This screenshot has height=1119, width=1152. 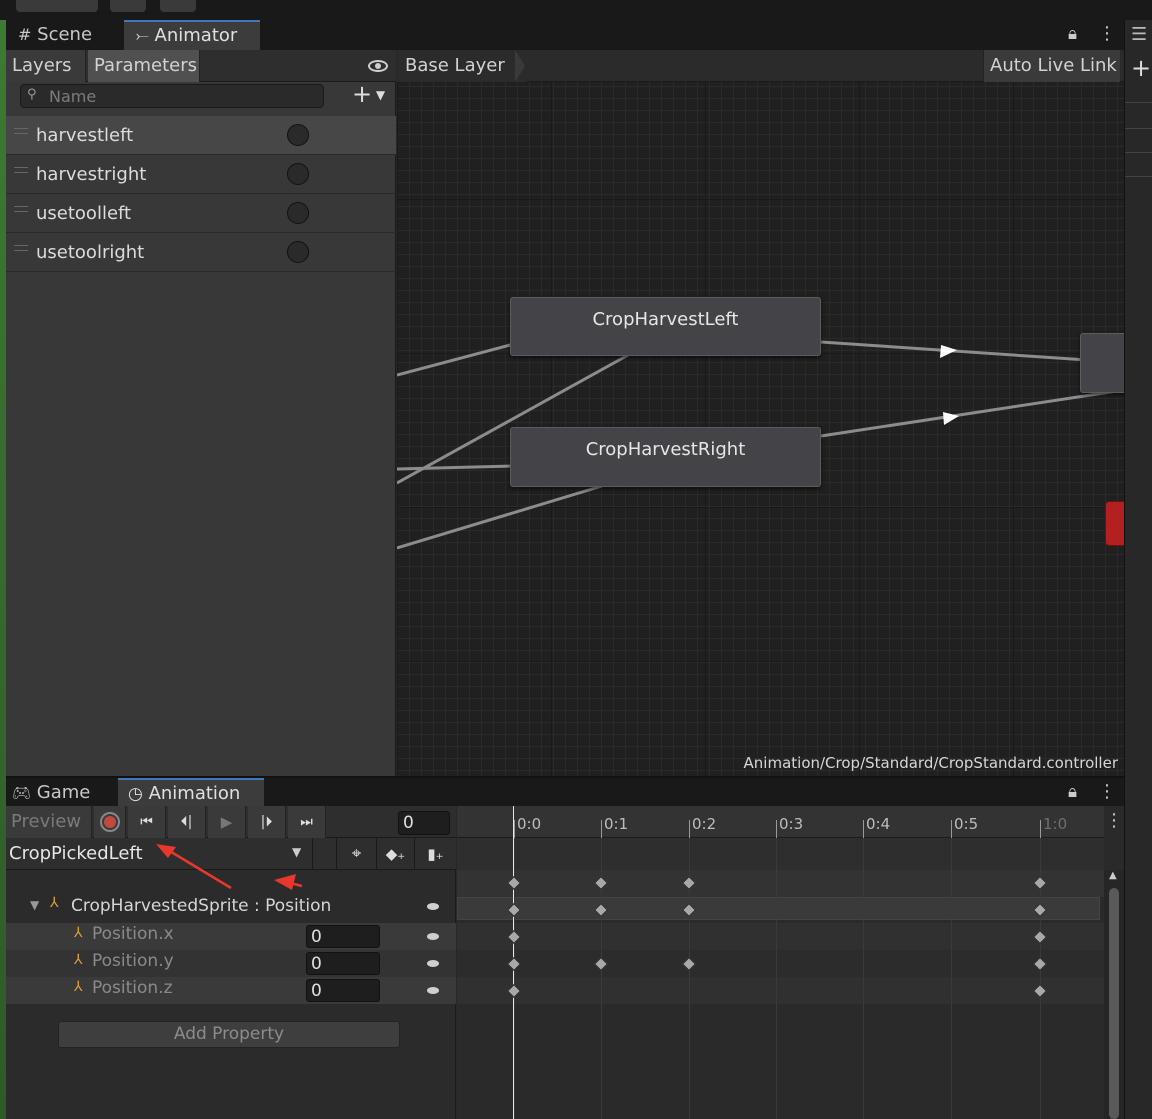 What do you see at coordinates (34, 905) in the screenshot?
I see `expand-triangle-icon: ▼` at bounding box center [34, 905].